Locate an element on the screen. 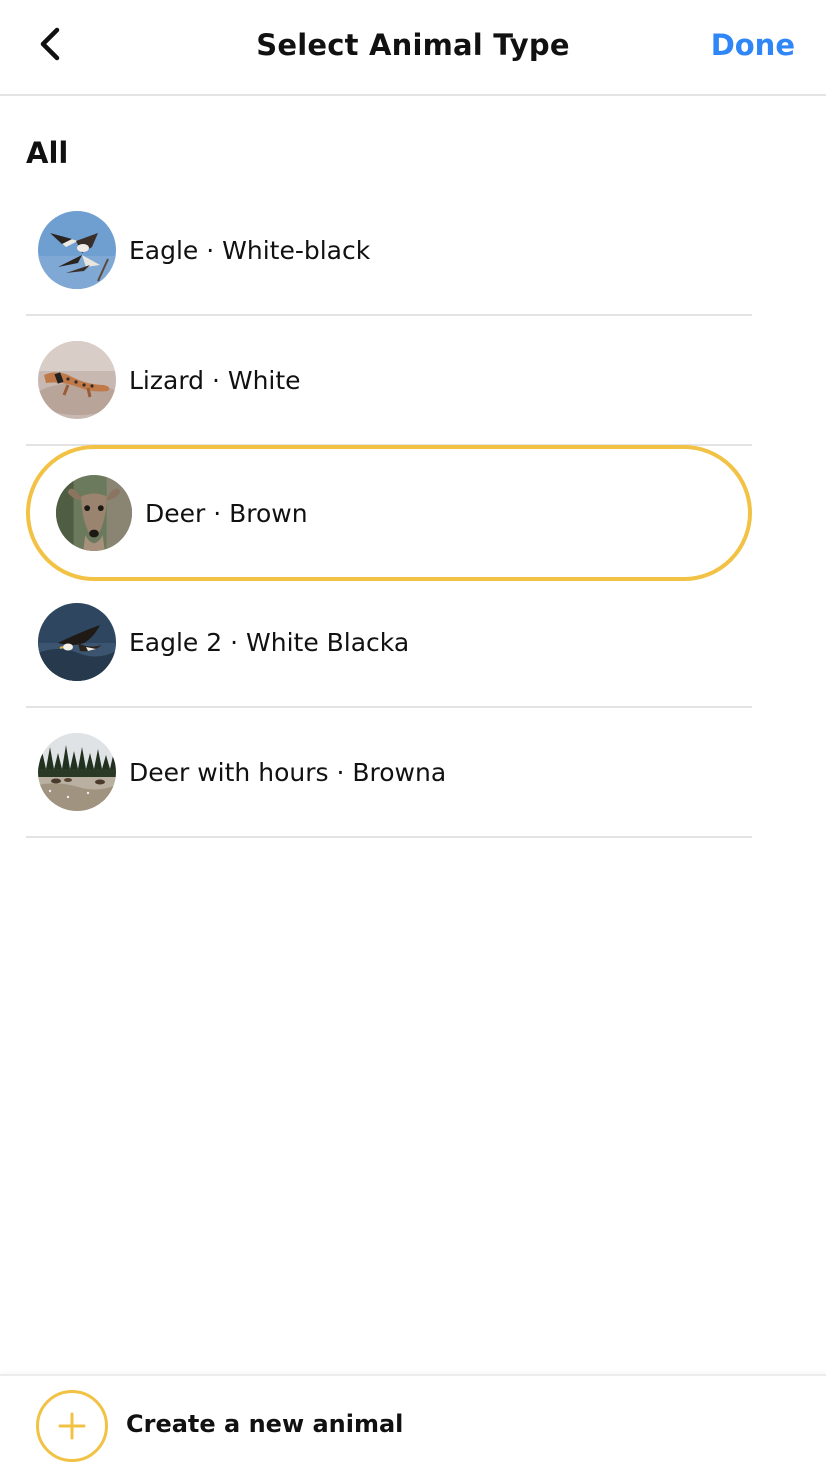  animal-label: Eagle 2 · White Blacka is located at coordinates (269, 642).